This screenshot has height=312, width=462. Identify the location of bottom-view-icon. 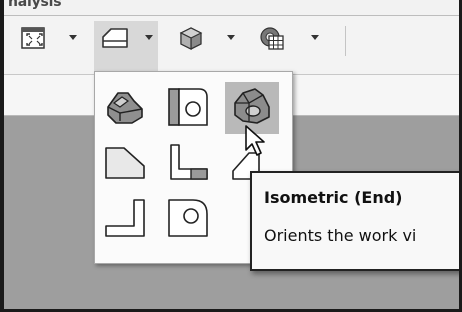
(125, 220).